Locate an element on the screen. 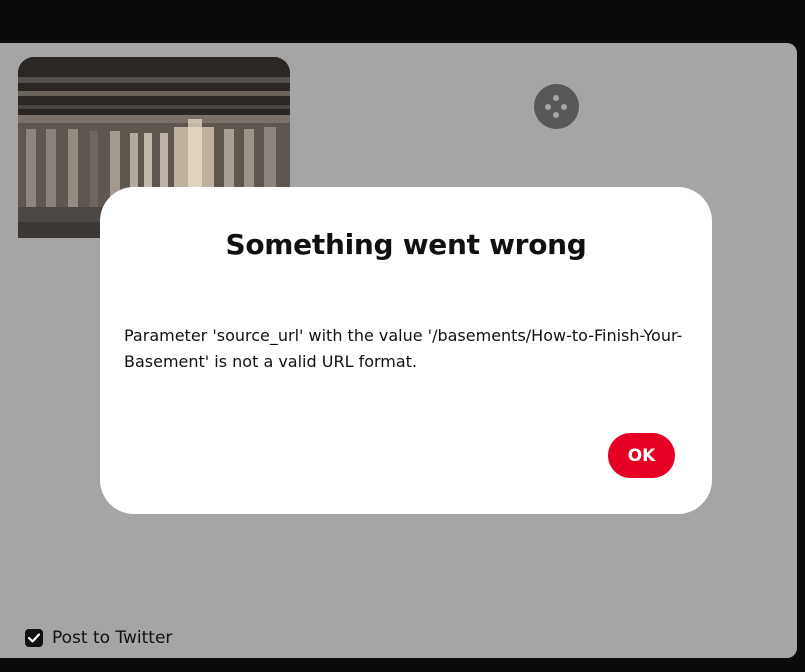 This screenshot has width=805, height=672. checkmark-icon is located at coordinates (34, 638).